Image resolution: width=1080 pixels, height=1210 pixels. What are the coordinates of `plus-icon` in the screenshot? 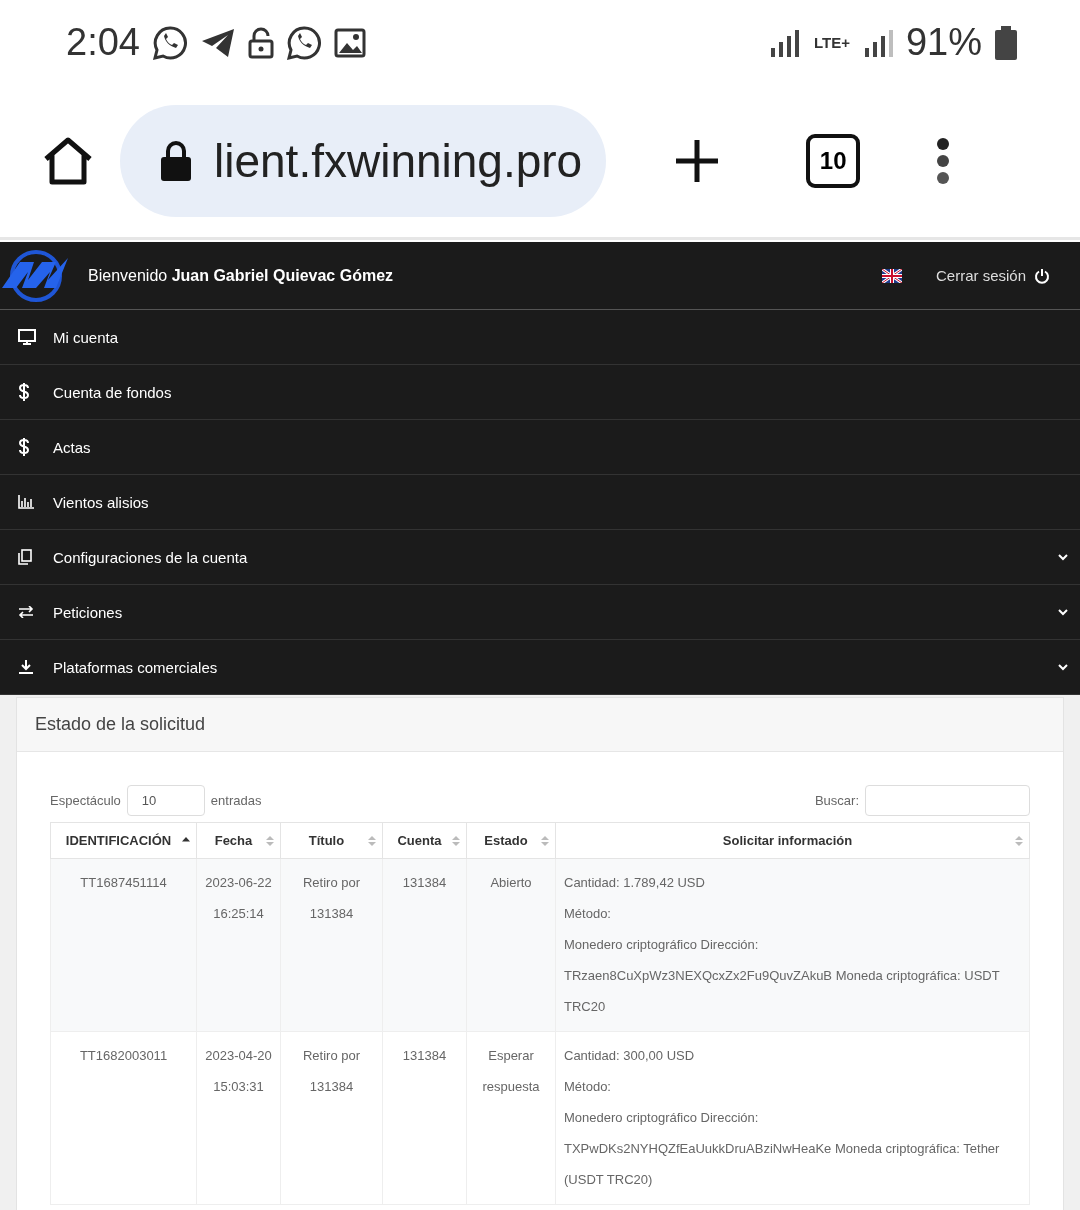 It's located at (697, 161).